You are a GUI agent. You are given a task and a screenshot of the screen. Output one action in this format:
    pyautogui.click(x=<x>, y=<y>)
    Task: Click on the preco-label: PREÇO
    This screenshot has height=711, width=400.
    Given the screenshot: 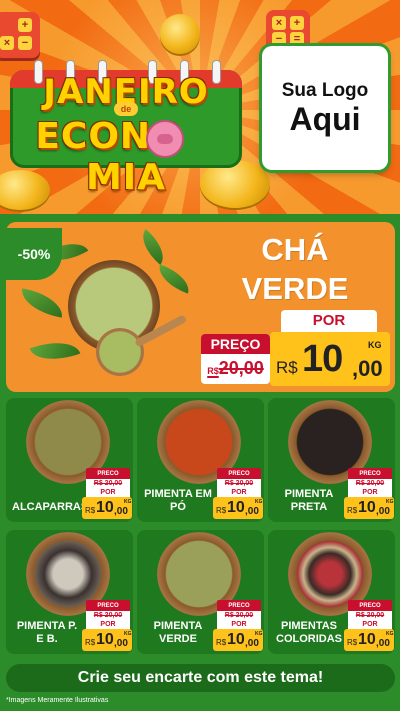 What is the action you would take?
    pyautogui.click(x=235, y=344)
    